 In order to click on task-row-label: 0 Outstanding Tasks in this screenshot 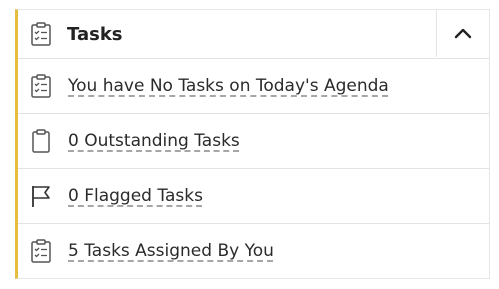, I will do `click(154, 141)`.